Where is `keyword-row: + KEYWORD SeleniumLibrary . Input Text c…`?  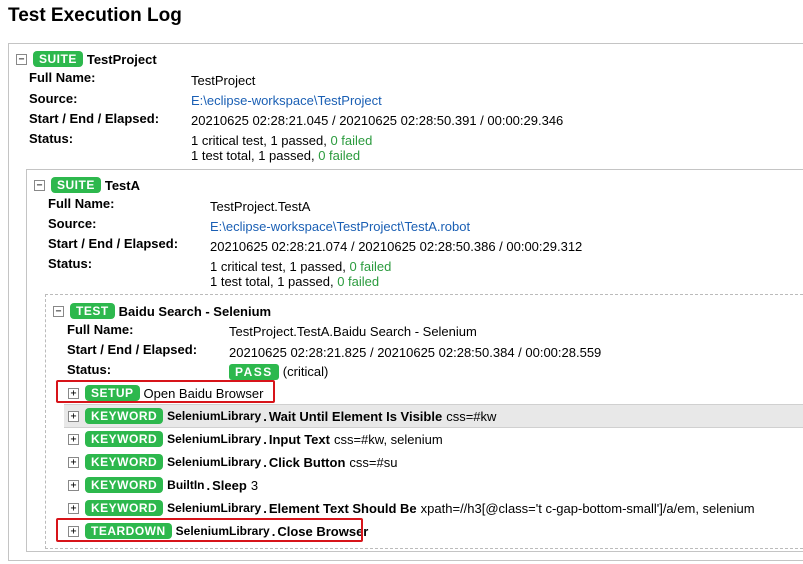 keyword-row: + KEYWORD SeleniumLibrary . Input Text c… is located at coordinates (255, 439).